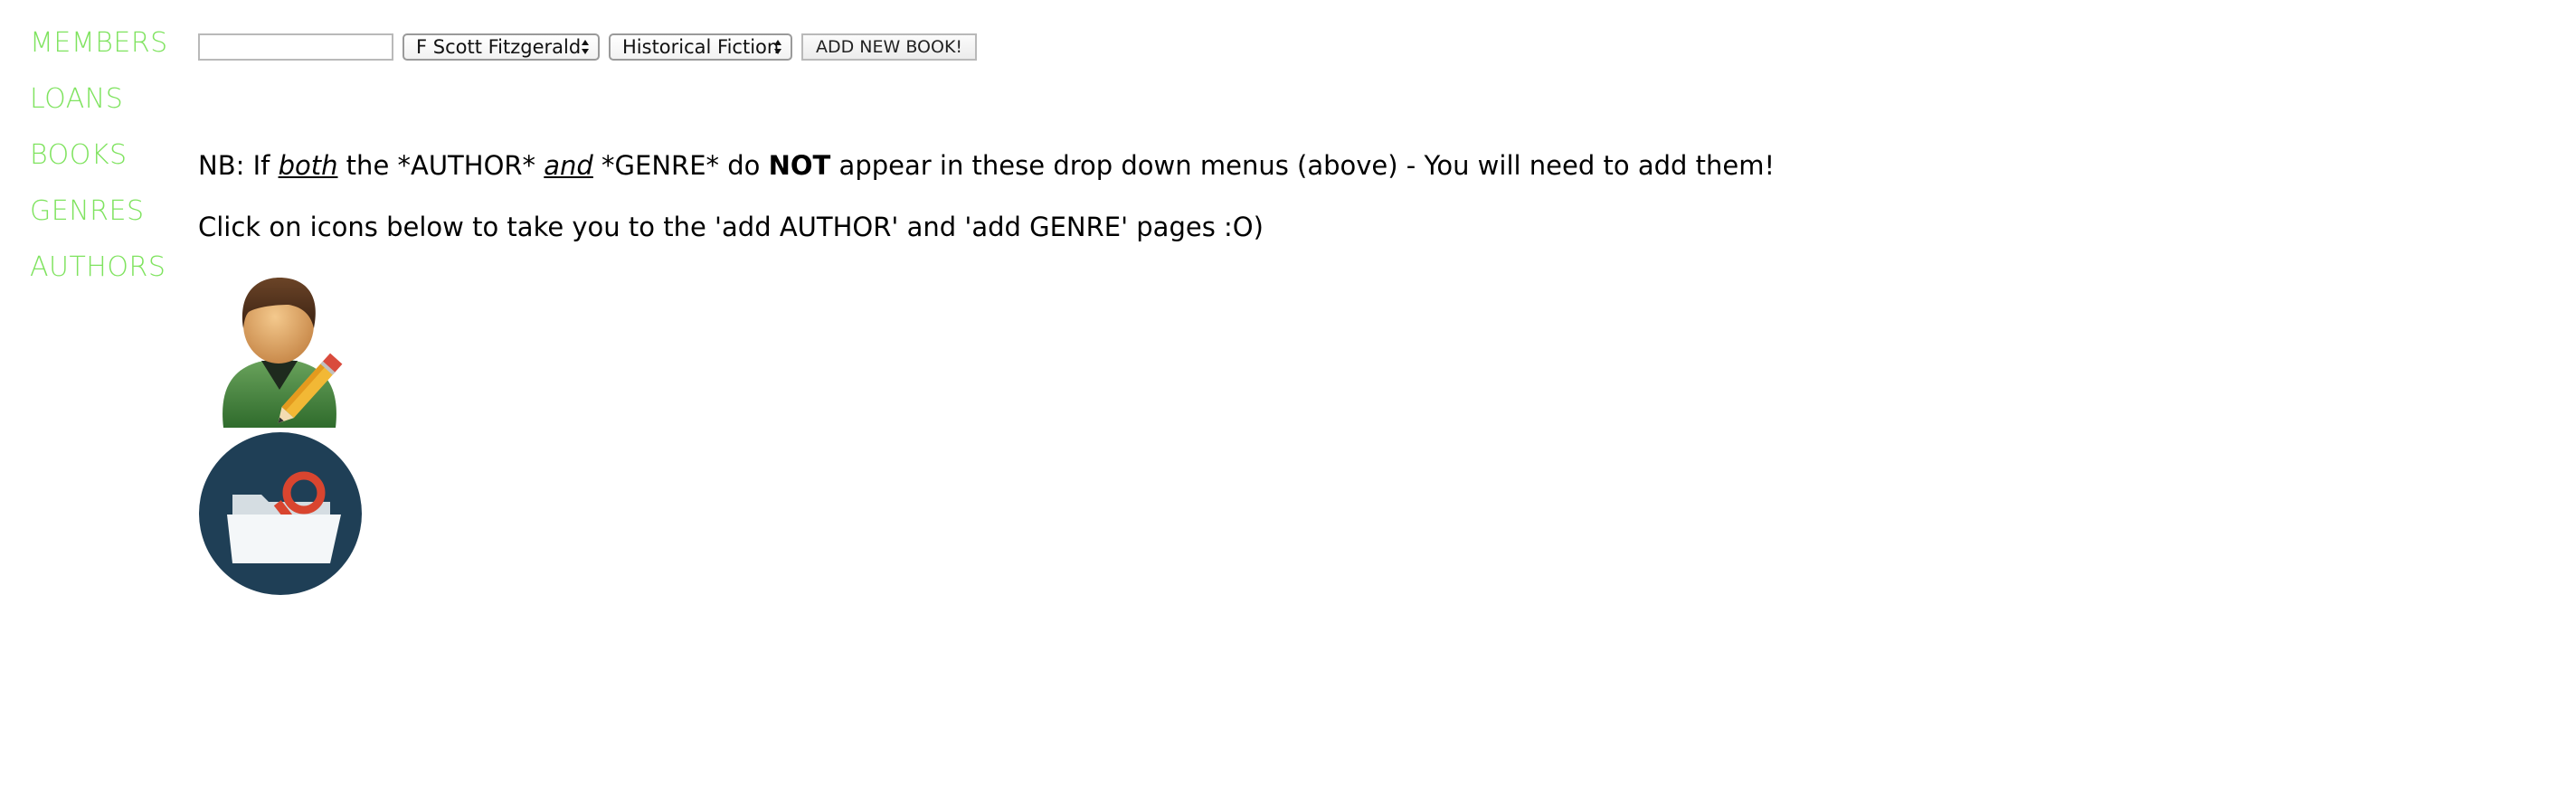  I want to click on note-mid2: *GENRE* do, so click(680, 165).